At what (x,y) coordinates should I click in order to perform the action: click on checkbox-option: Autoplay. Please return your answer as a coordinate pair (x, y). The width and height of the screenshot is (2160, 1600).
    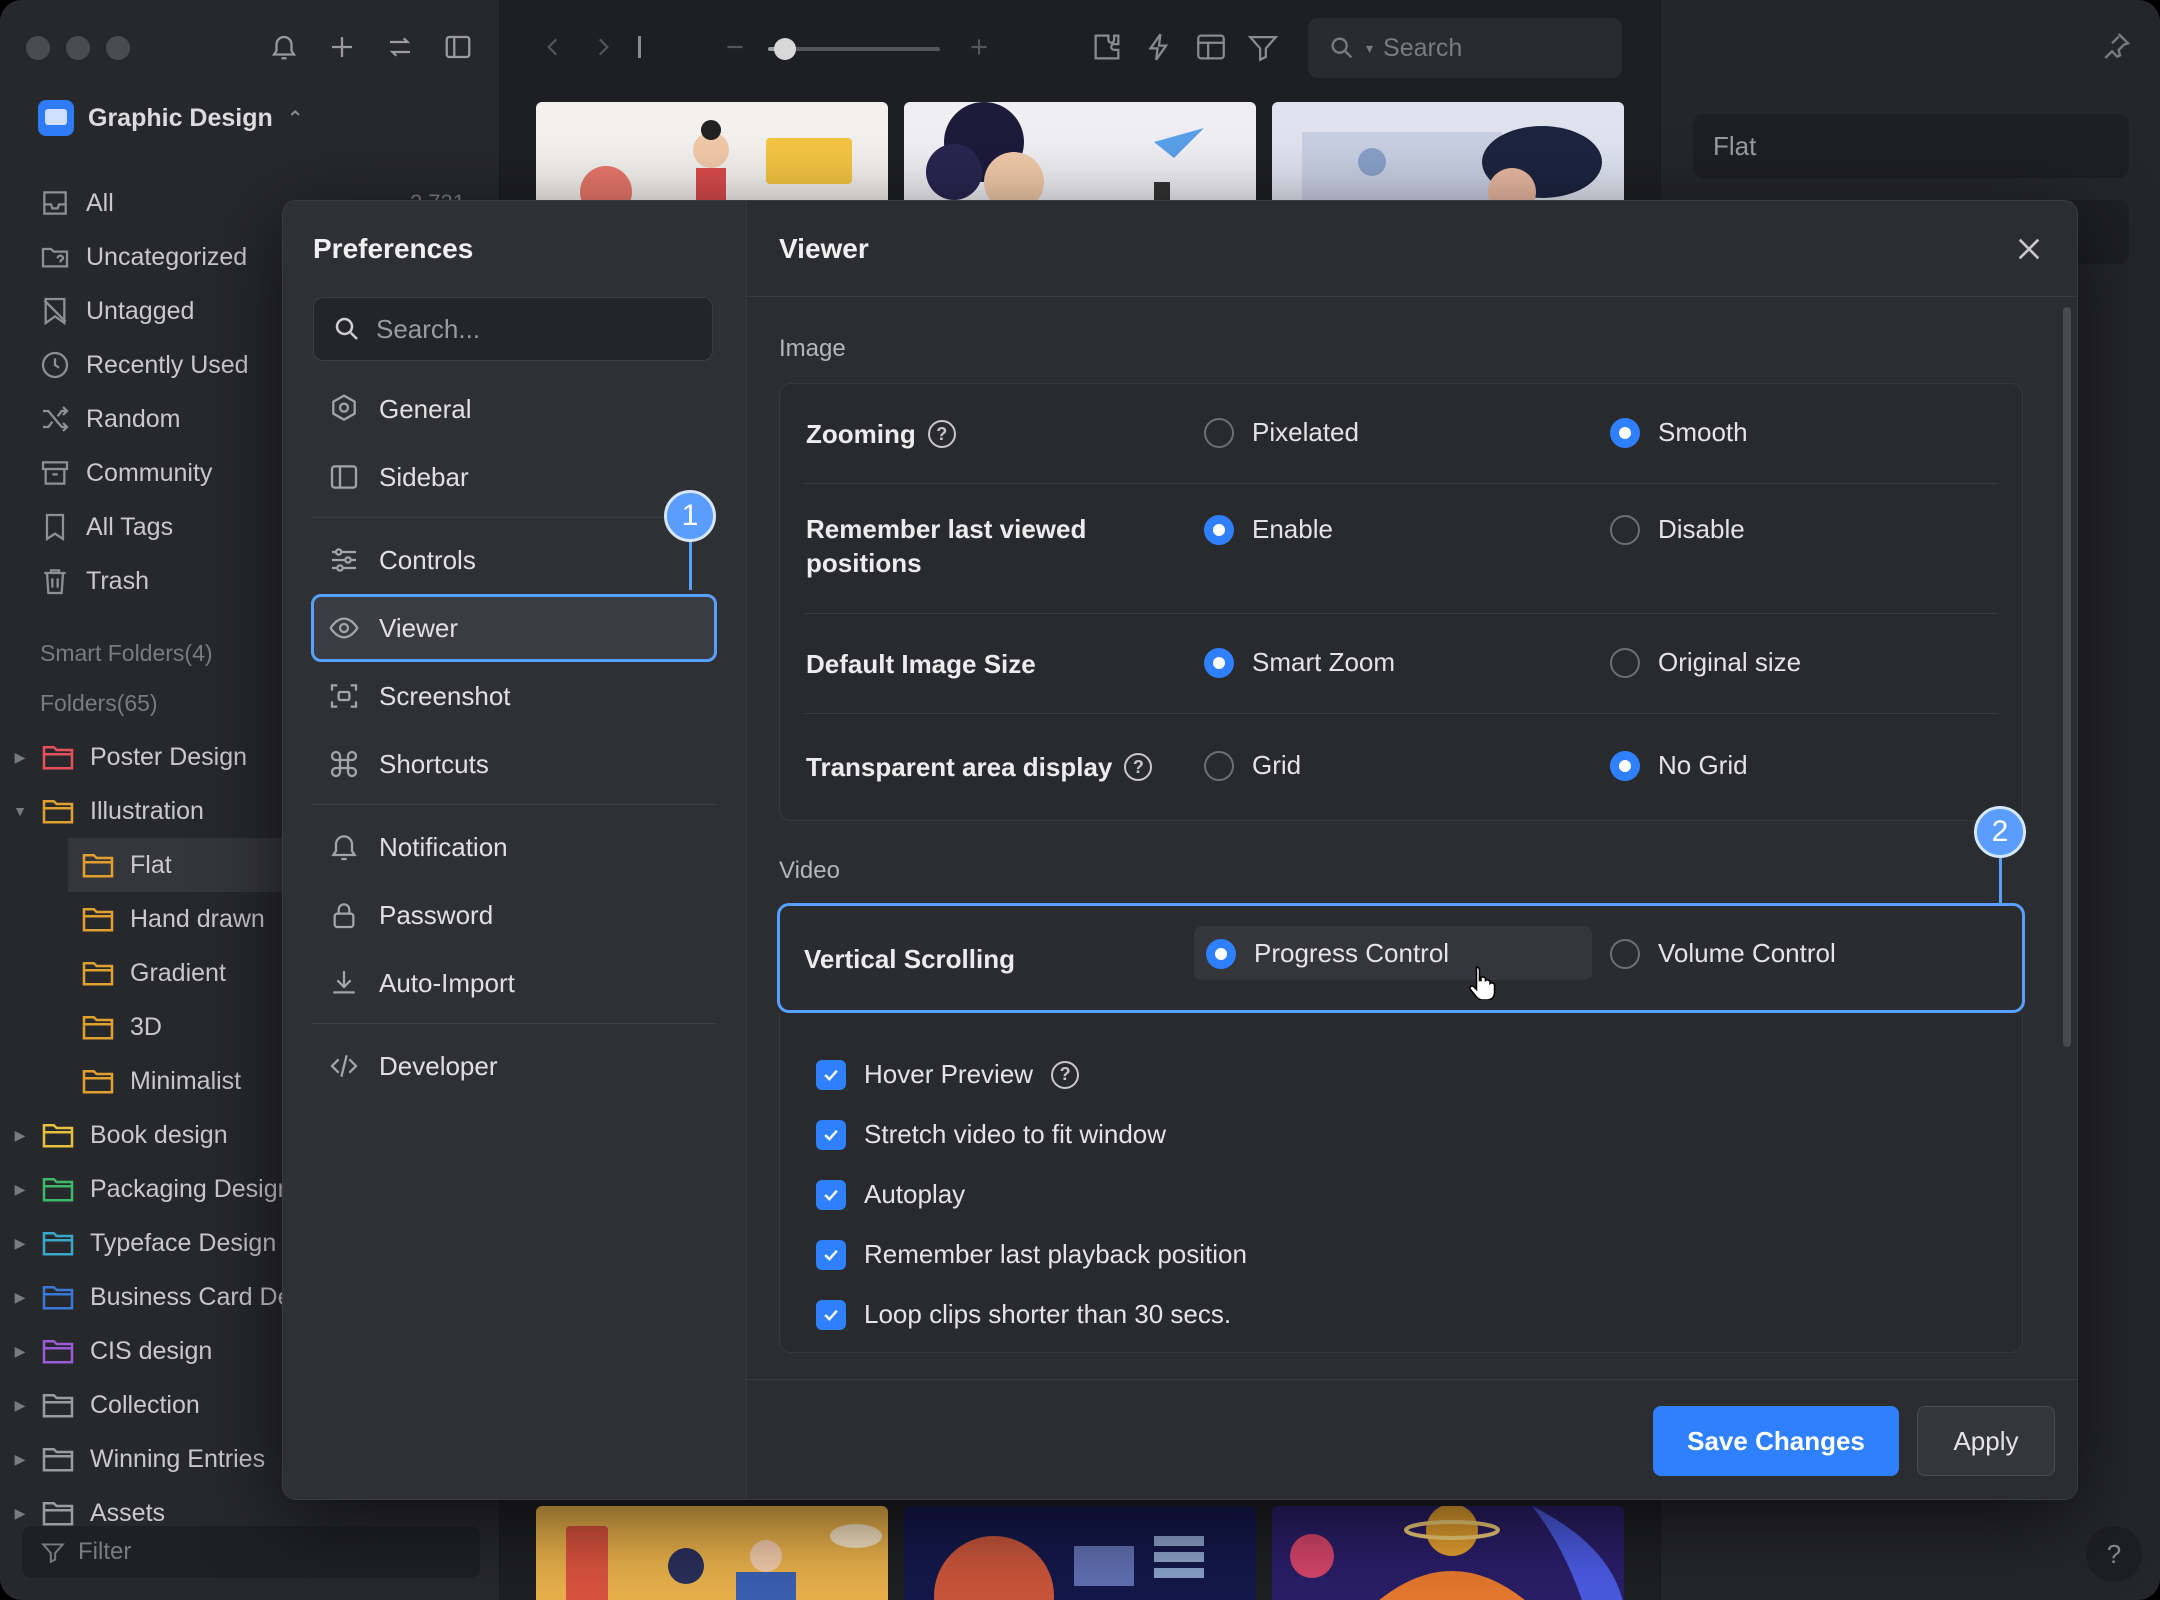
    Looking at the image, I should click on (890, 1194).